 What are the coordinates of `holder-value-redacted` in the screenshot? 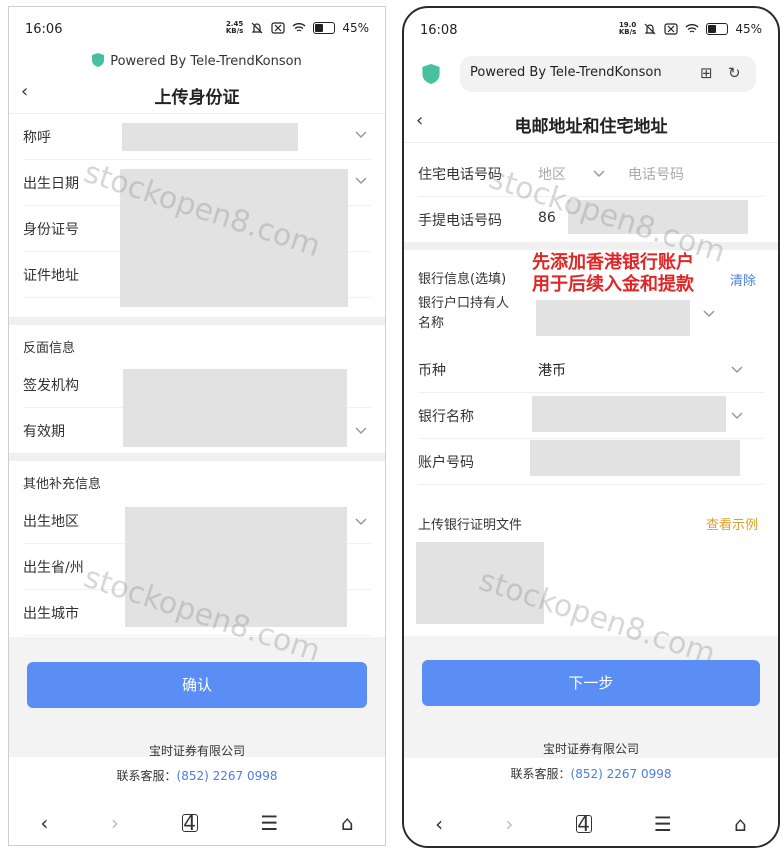 It's located at (613, 318).